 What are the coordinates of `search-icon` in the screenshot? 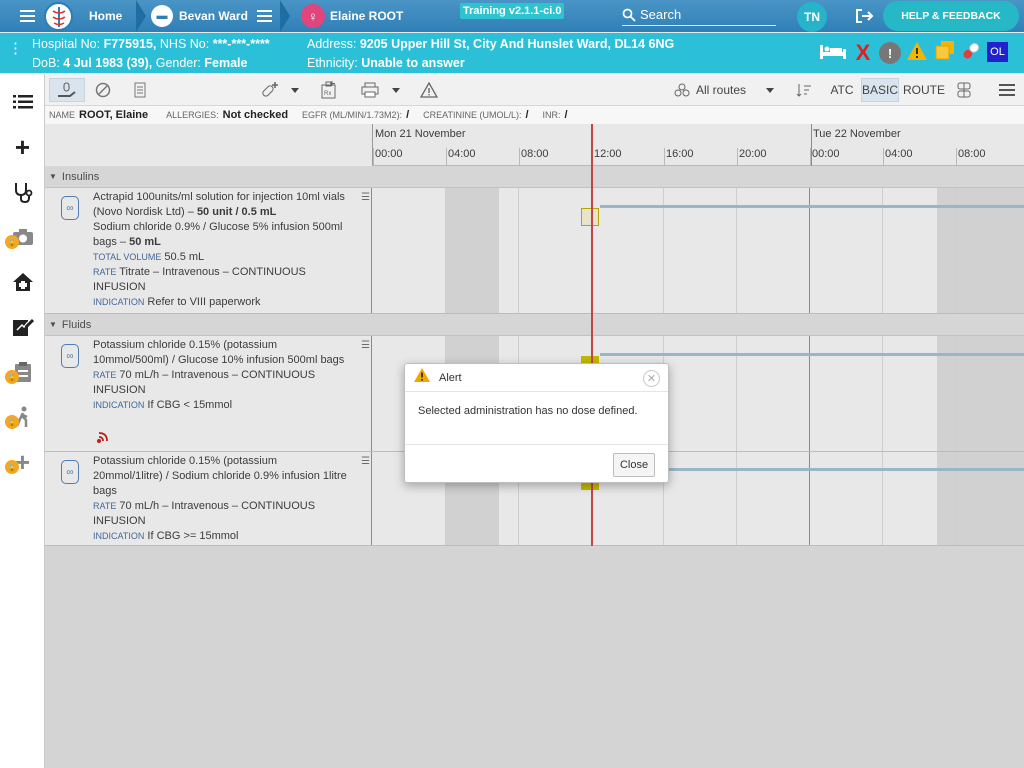 It's located at (629, 15).